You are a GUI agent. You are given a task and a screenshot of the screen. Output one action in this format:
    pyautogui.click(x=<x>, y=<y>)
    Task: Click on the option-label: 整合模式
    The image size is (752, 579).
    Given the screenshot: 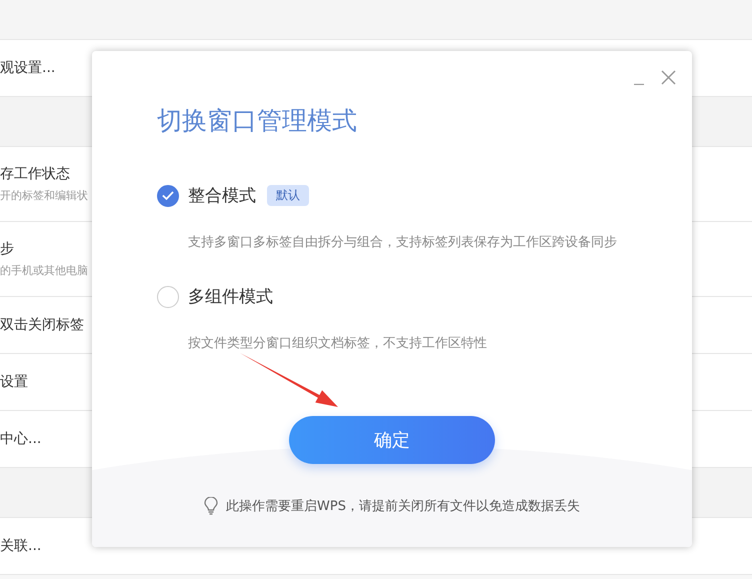 What is the action you would take?
    pyautogui.click(x=222, y=195)
    